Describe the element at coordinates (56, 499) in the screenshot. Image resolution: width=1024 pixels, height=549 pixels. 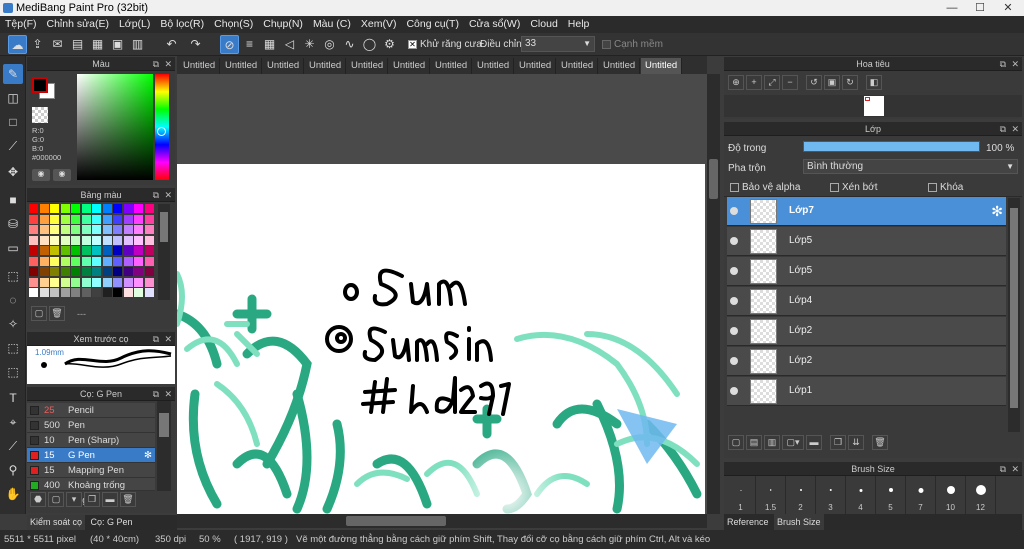
I see `brush-new-icon: ▢` at that location.